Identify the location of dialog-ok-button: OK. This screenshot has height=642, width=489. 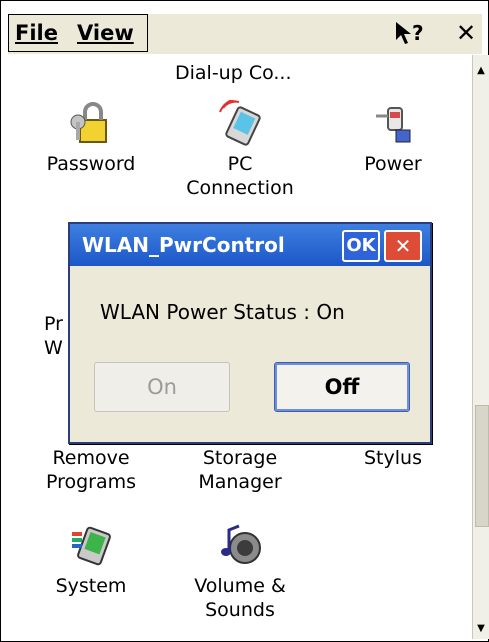
(361, 246).